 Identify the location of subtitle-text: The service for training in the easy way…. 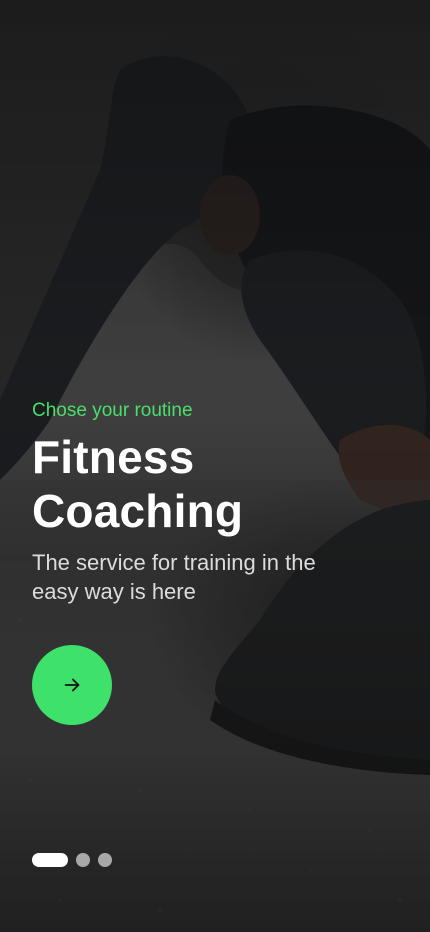
(212, 577).